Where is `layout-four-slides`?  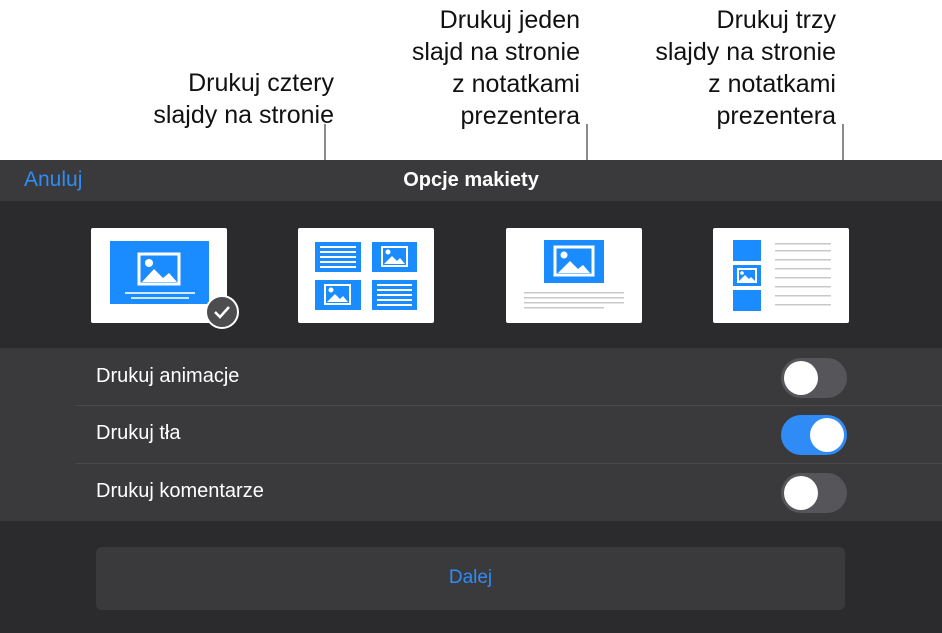
layout-four-slides is located at coordinates (366, 275).